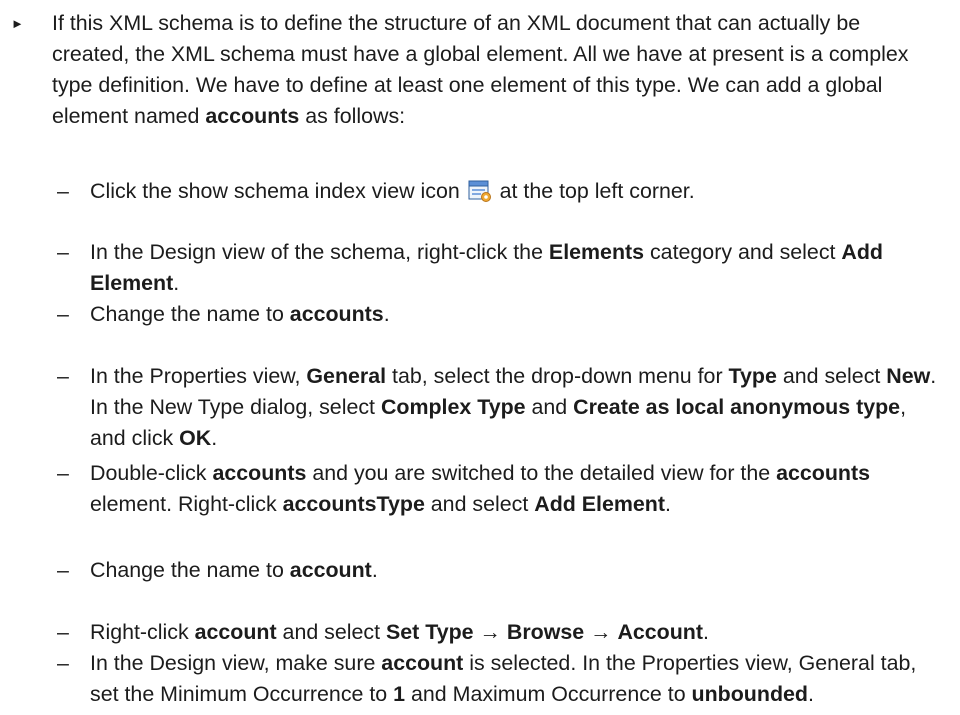 The image size is (960, 715). Describe the element at coordinates (743, 252) in the screenshot. I see `step-segment: category and select` at that location.